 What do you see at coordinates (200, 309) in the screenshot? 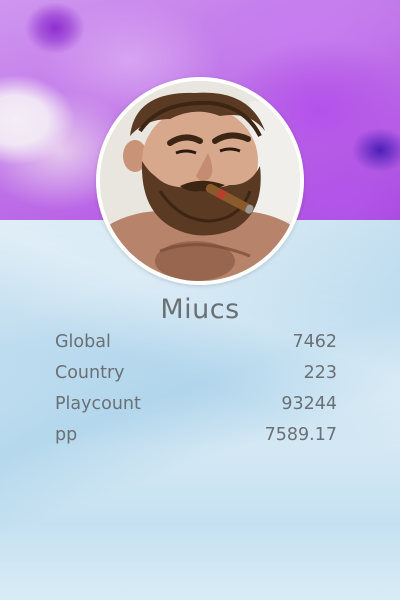
I see `username: Miucs` at bounding box center [200, 309].